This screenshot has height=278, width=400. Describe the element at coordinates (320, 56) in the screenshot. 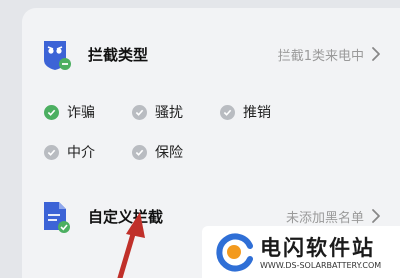

I see `intercept-type-value: 拦截1类来电中` at that location.